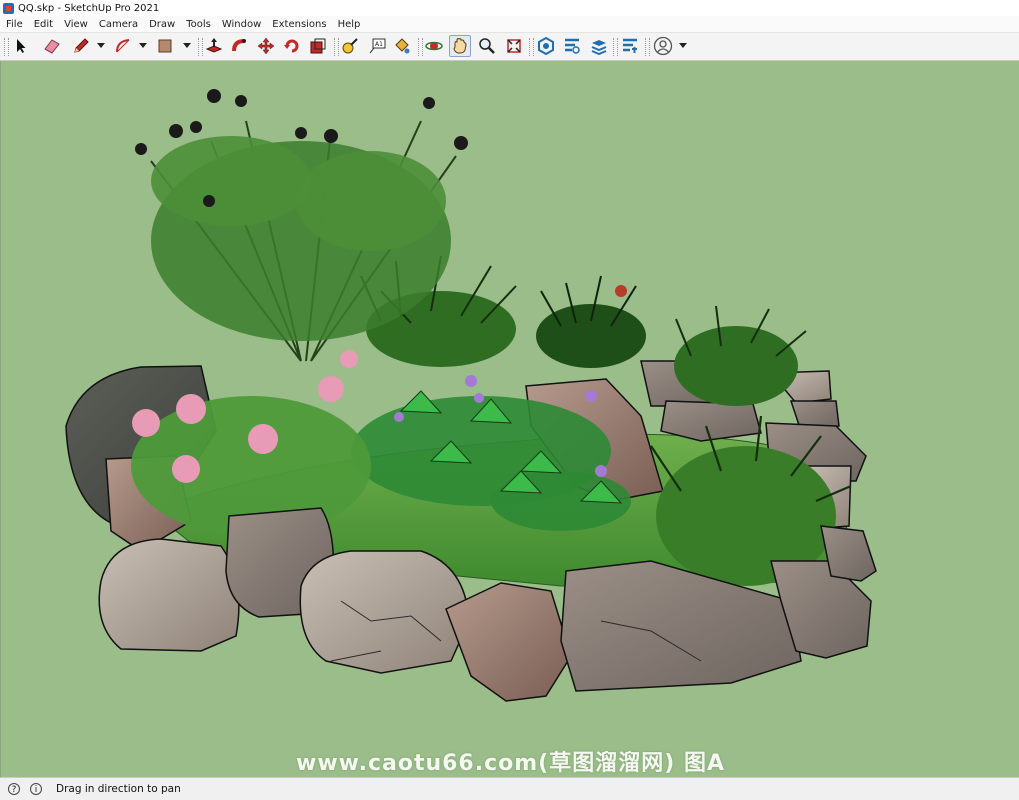  I want to click on select-icon, so click(21, 46).